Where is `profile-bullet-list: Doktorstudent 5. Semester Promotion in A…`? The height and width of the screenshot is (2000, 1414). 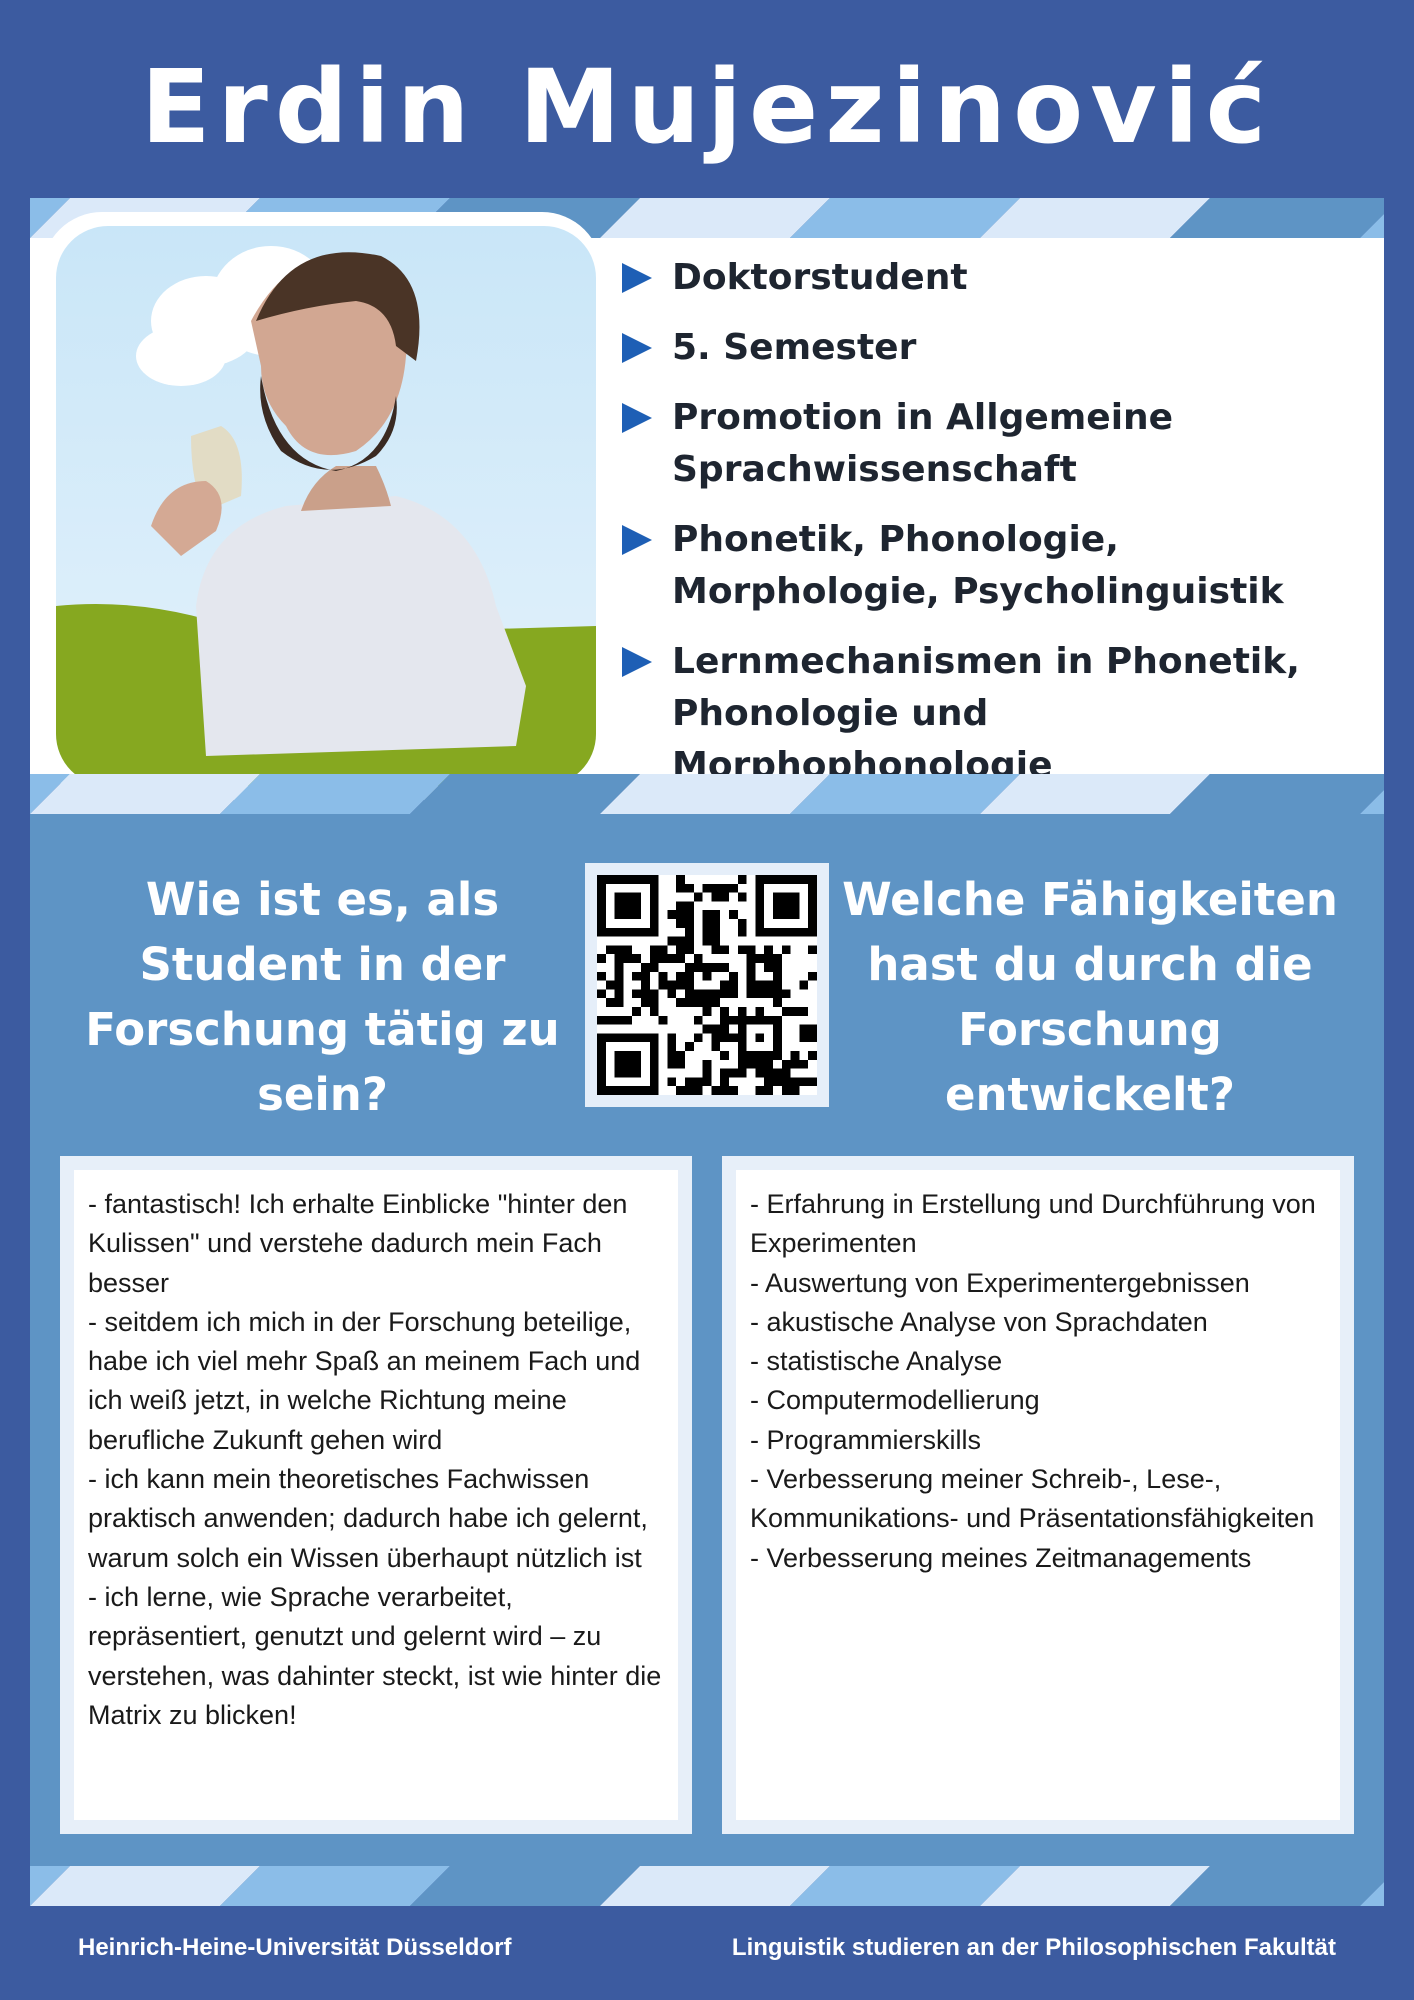
profile-bullet-list: Doktorstudent 5. Semester Promotion in A… is located at coordinates (1000, 531).